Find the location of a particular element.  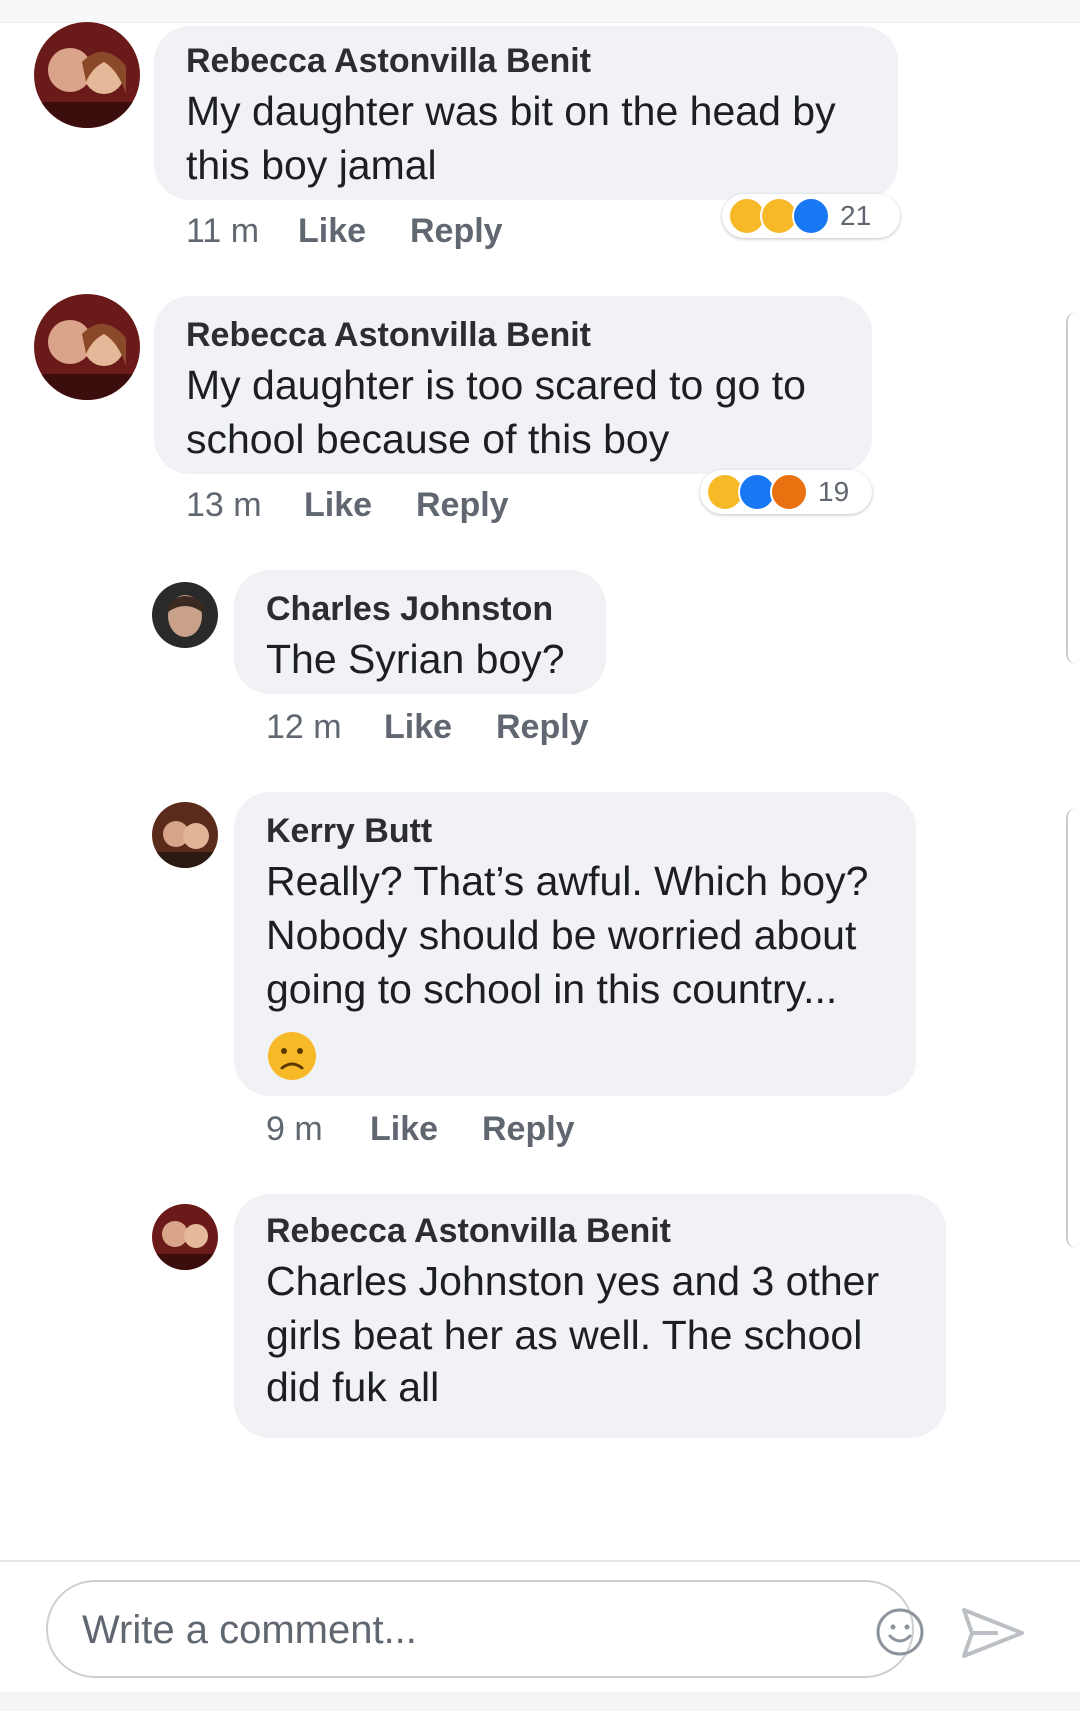

timestamp: 13 m is located at coordinates (224, 505).